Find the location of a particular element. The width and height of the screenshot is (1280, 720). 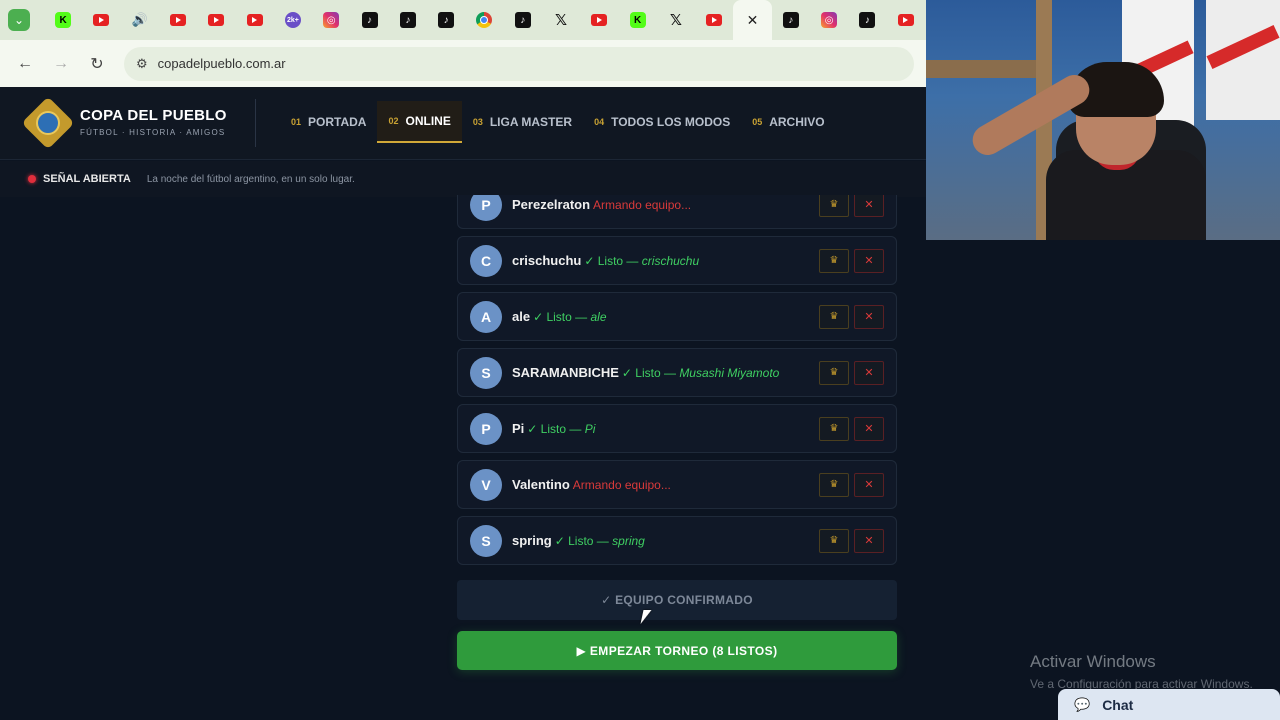

browser-toolbar: ← → ↻ ⚙ copadelpueblo.com.ar is located at coordinates (463, 63).